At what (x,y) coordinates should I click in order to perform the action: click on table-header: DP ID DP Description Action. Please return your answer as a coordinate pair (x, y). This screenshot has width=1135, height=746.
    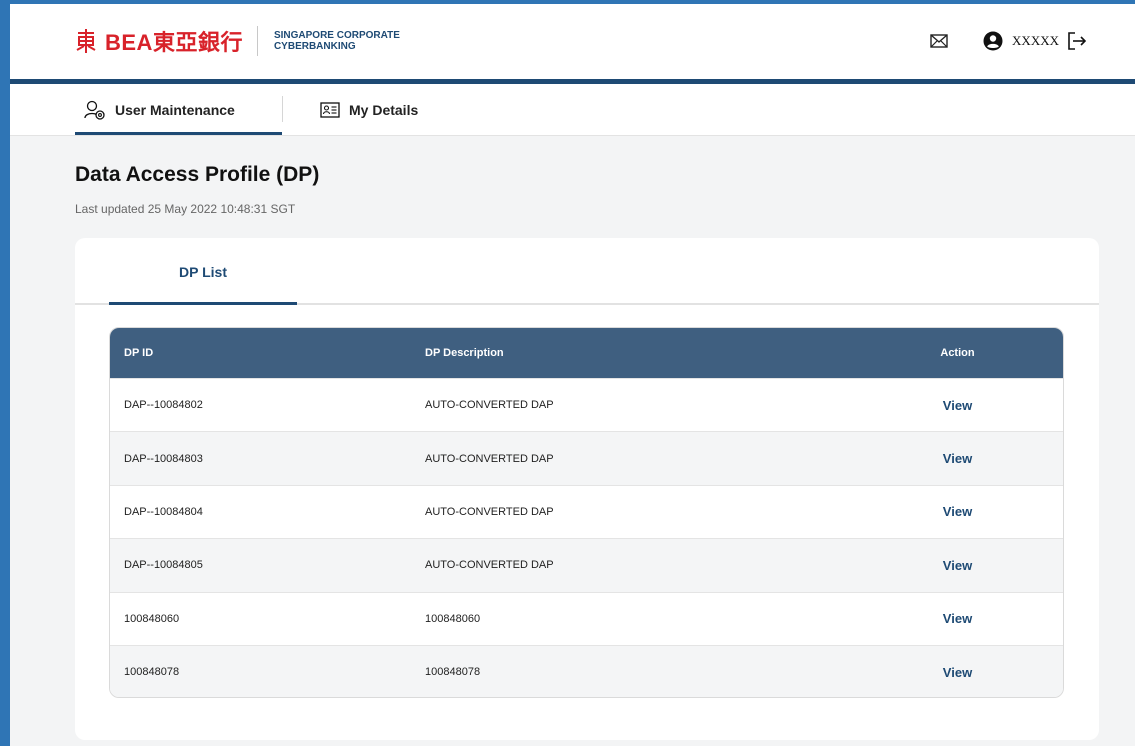
    Looking at the image, I should click on (586, 353).